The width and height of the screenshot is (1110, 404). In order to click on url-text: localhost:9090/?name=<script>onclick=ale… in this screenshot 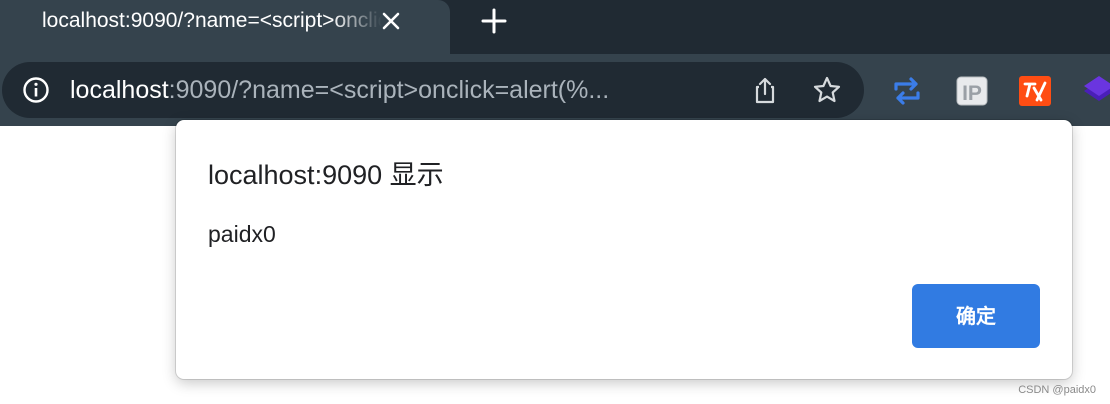, I will do `click(400, 90)`.